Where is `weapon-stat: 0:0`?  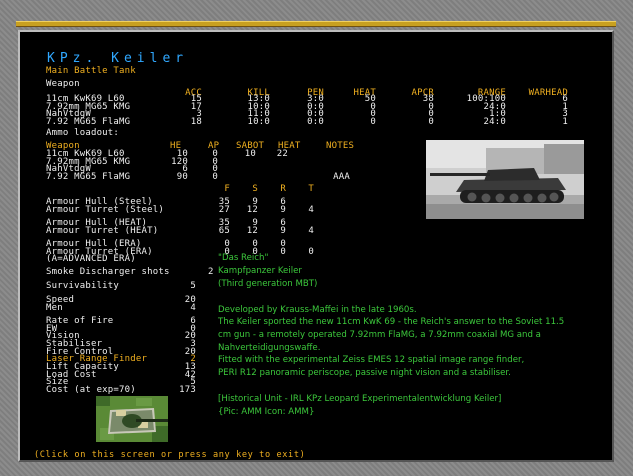 weapon-stat: 0:0 is located at coordinates (315, 121).